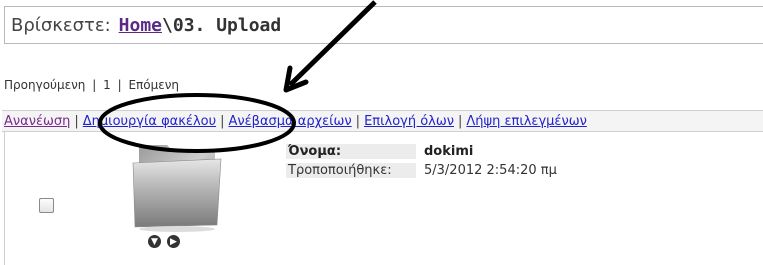 The width and height of the screenshot is (763, 265). I want to click on upload-files-link: Ανέβασμα αρχείων, so click(290, 121).